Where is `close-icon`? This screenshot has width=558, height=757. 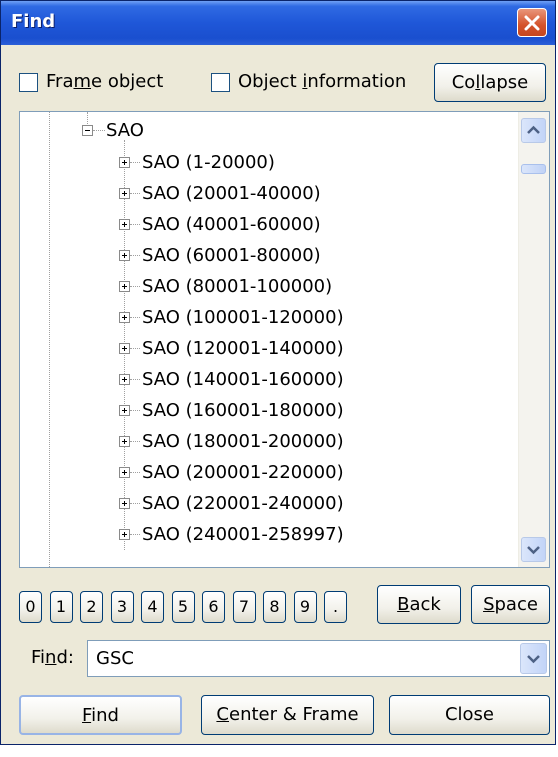
close-icon is located at coordinates (532, 23).